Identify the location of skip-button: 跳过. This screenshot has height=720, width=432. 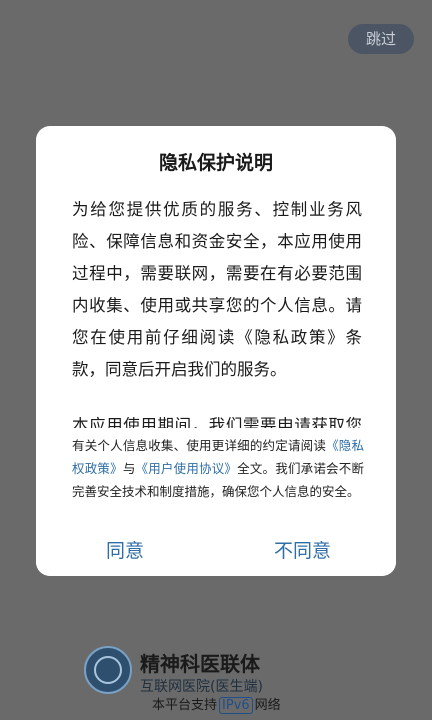
(381, 39).